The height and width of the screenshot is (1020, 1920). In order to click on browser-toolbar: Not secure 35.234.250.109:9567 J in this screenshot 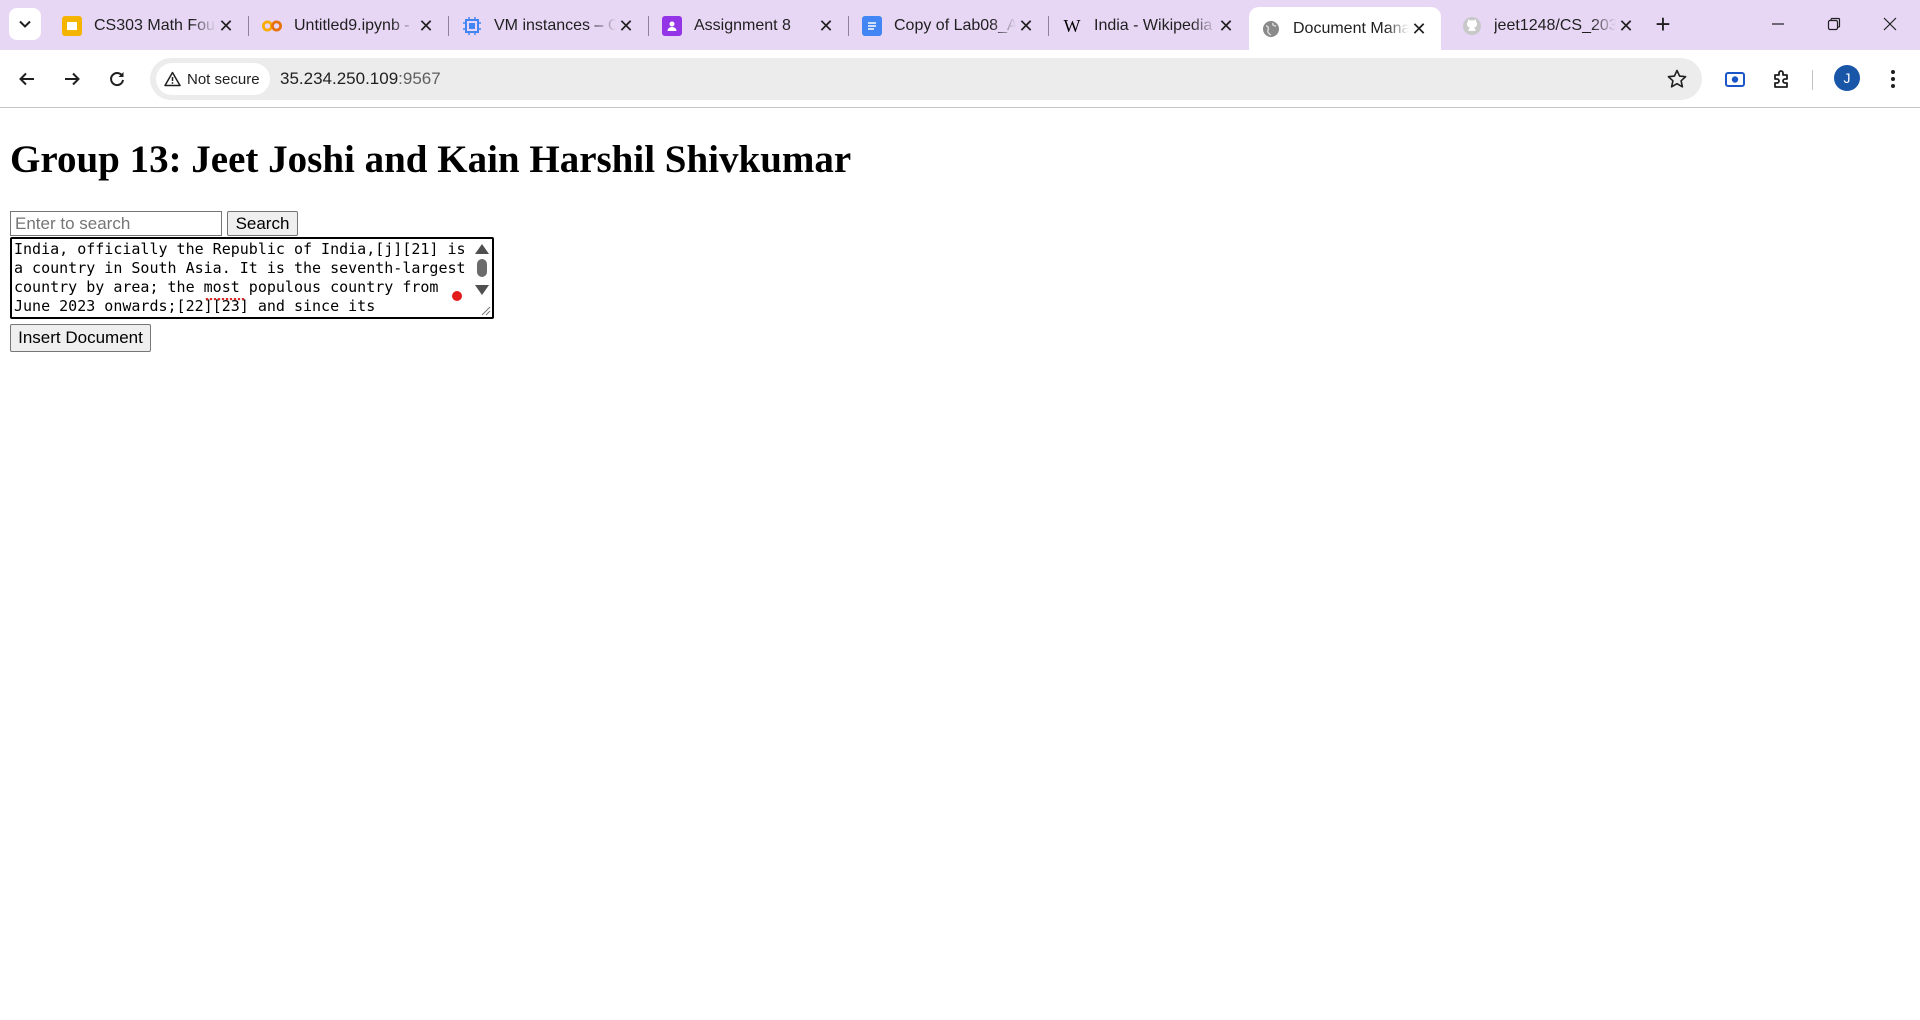, I will do `click(960, 79)`.